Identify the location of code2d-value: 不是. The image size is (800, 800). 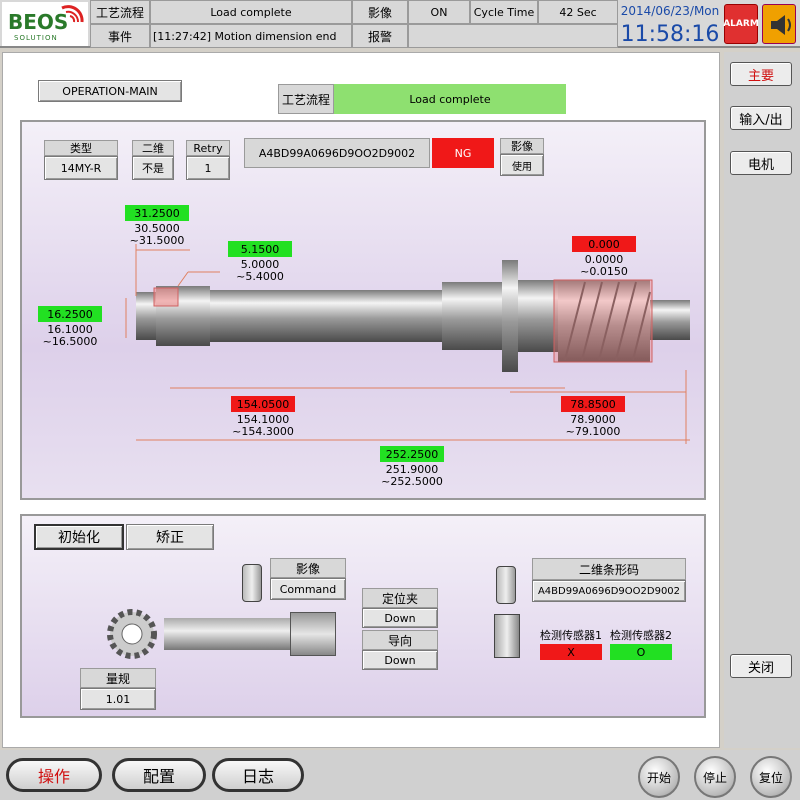
(153, 168).